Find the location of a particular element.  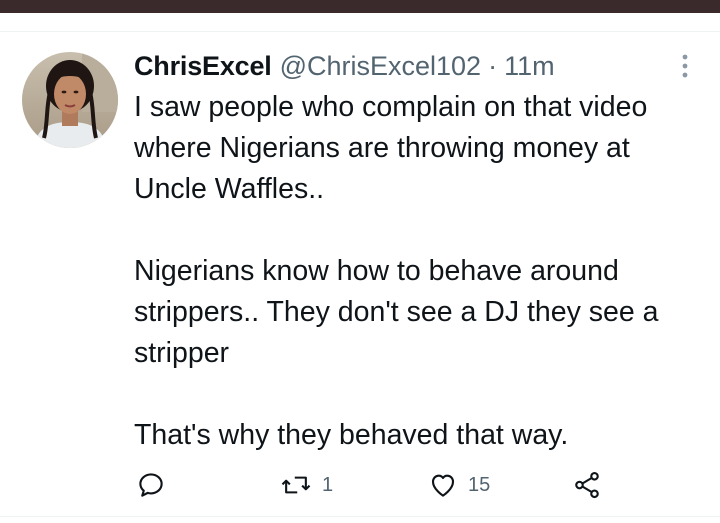

retweet-button: 1 is located at coordinates (306, 485).